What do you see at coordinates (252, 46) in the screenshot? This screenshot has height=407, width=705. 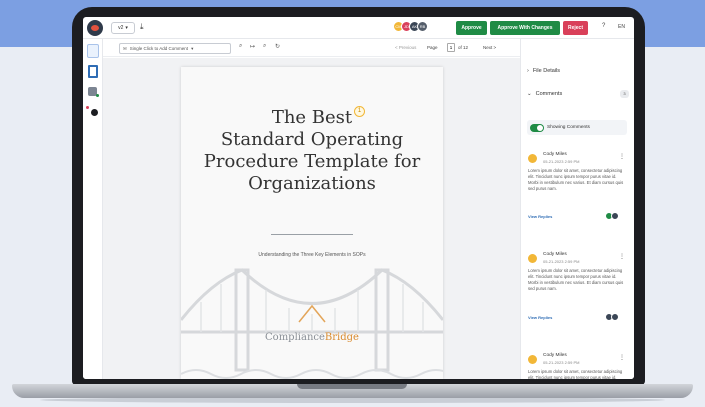 I see `fit-width-icon: ↦` at bounding box center [252, 46].